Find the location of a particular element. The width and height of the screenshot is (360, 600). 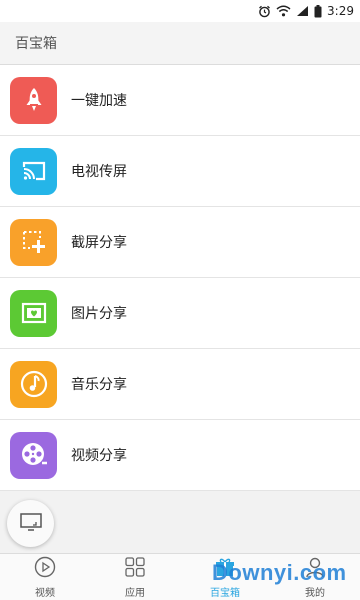

list-item-screenshot-share: 截屏分享 is located at coordinates (180, 242).